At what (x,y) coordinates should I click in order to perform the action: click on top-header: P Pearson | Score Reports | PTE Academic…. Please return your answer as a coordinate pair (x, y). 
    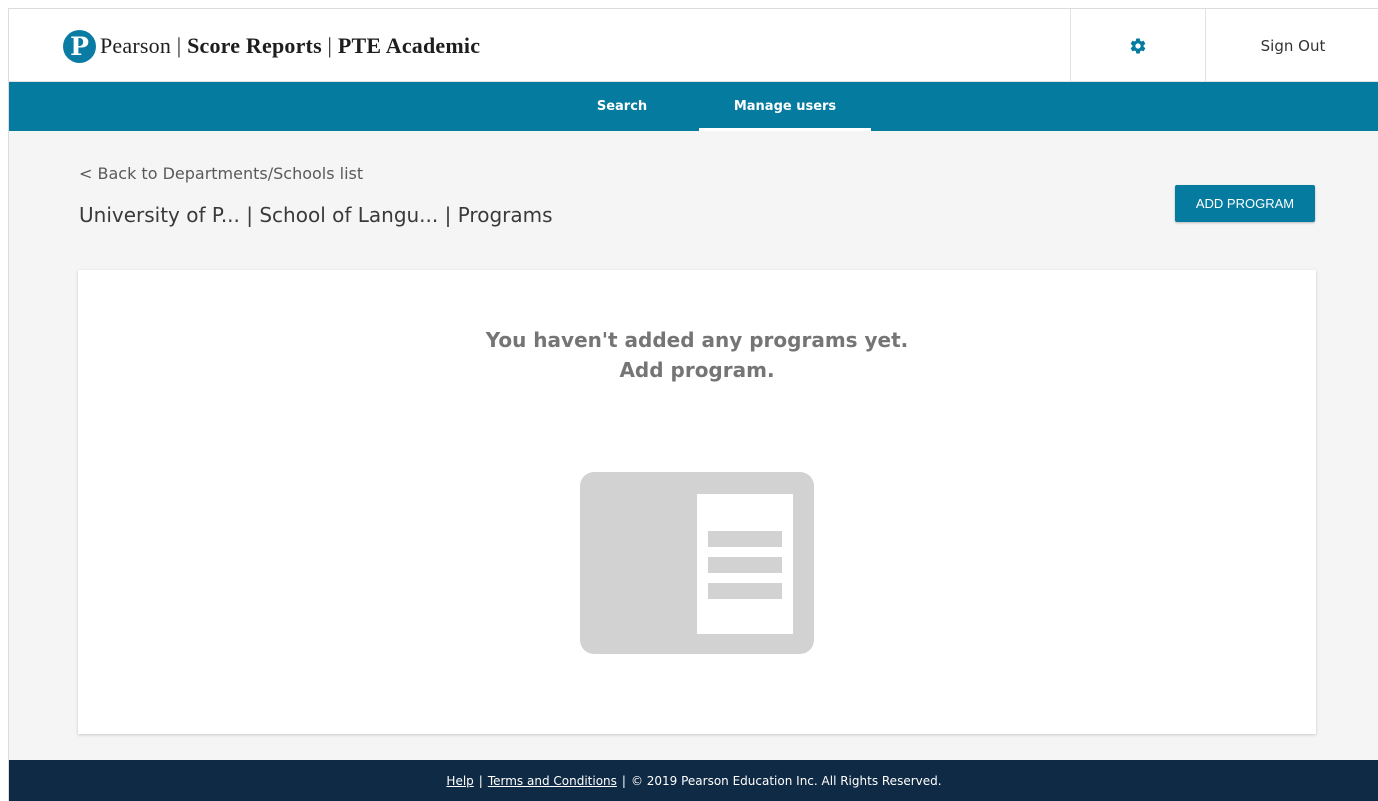
    Looking at the image, I should click on (693, 45).